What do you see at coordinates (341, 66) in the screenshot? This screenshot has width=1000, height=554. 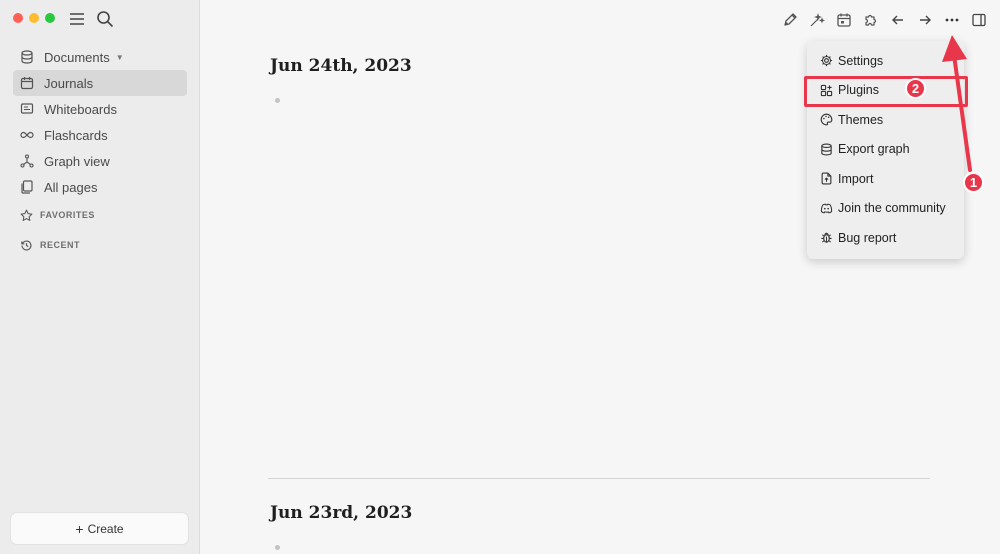 I see `journal-title: Jun 24th, 2023` at bounding box center [341, 66].